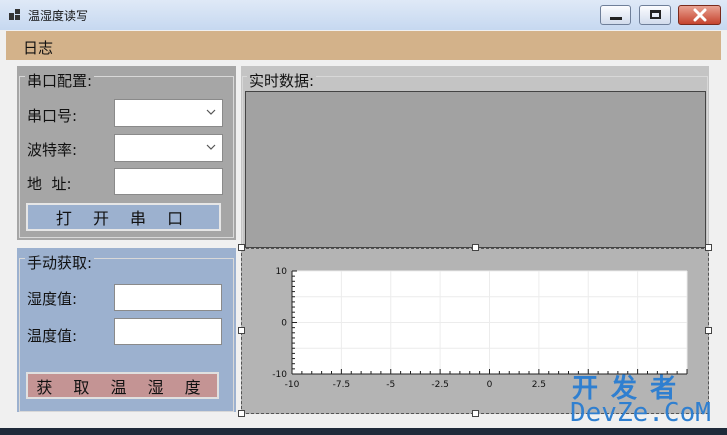  Describe the element at coordinates (60, 80) in the screenshot. I see `serial-config-title: 串口配置:` at that location.